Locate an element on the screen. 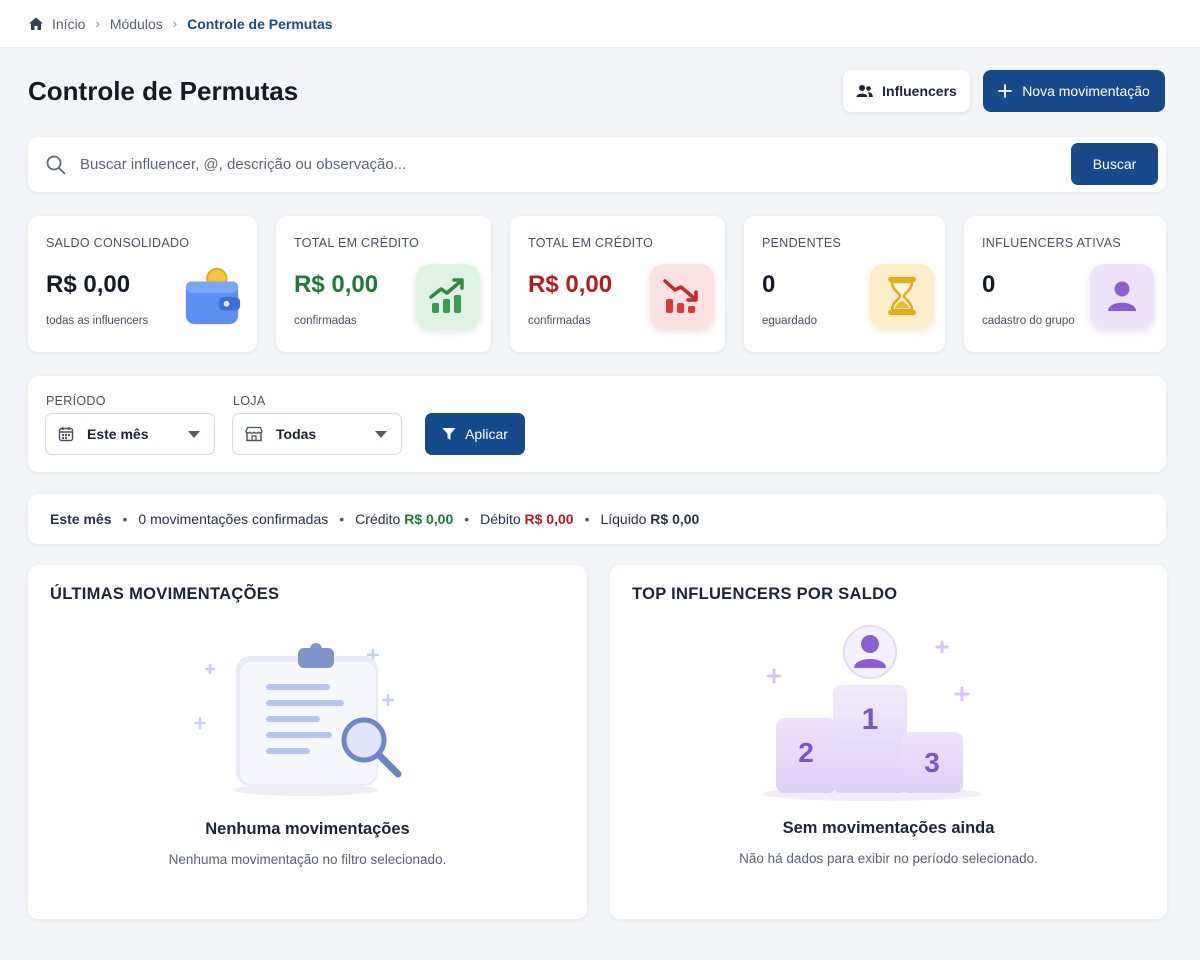 The image size is (1200, 960). search-bar: Buscar is located at coordinates (597, 164).